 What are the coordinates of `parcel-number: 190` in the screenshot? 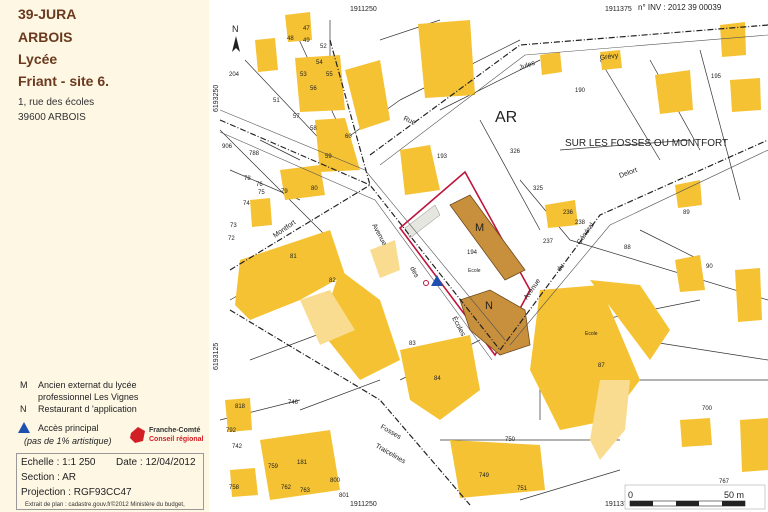 It's located at (580, 91).